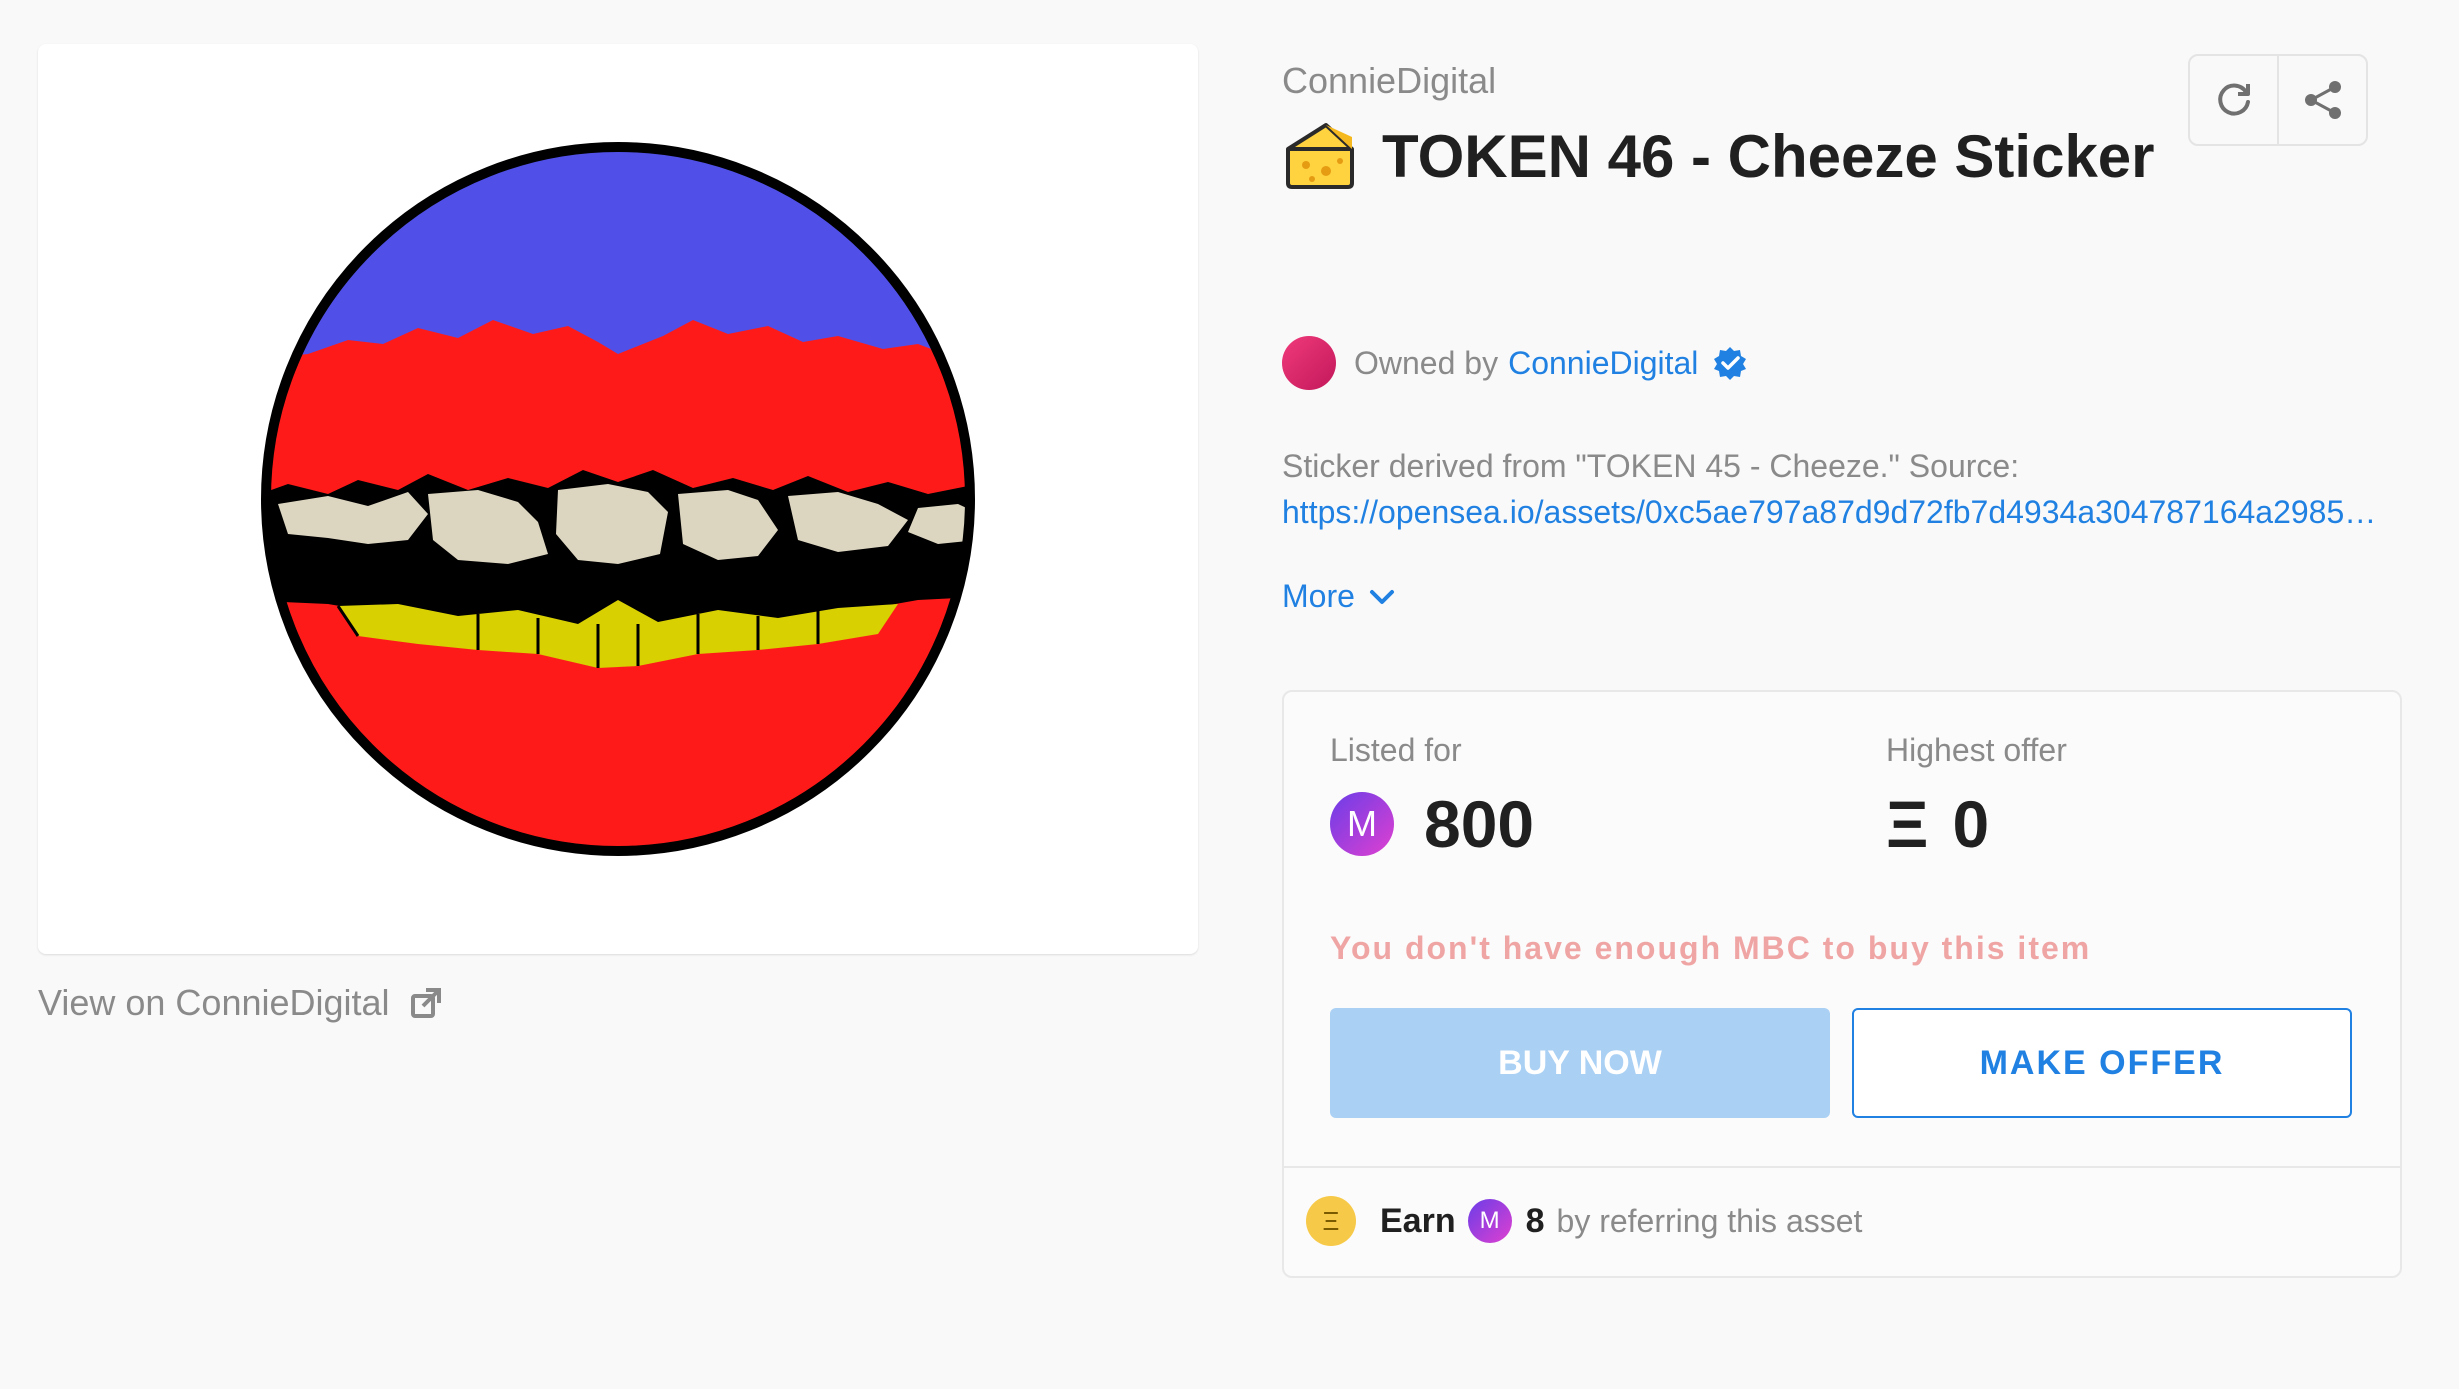 The height and width of the screenshot is (1389, 2459). I want to click on share-button, so click(2321, 100).